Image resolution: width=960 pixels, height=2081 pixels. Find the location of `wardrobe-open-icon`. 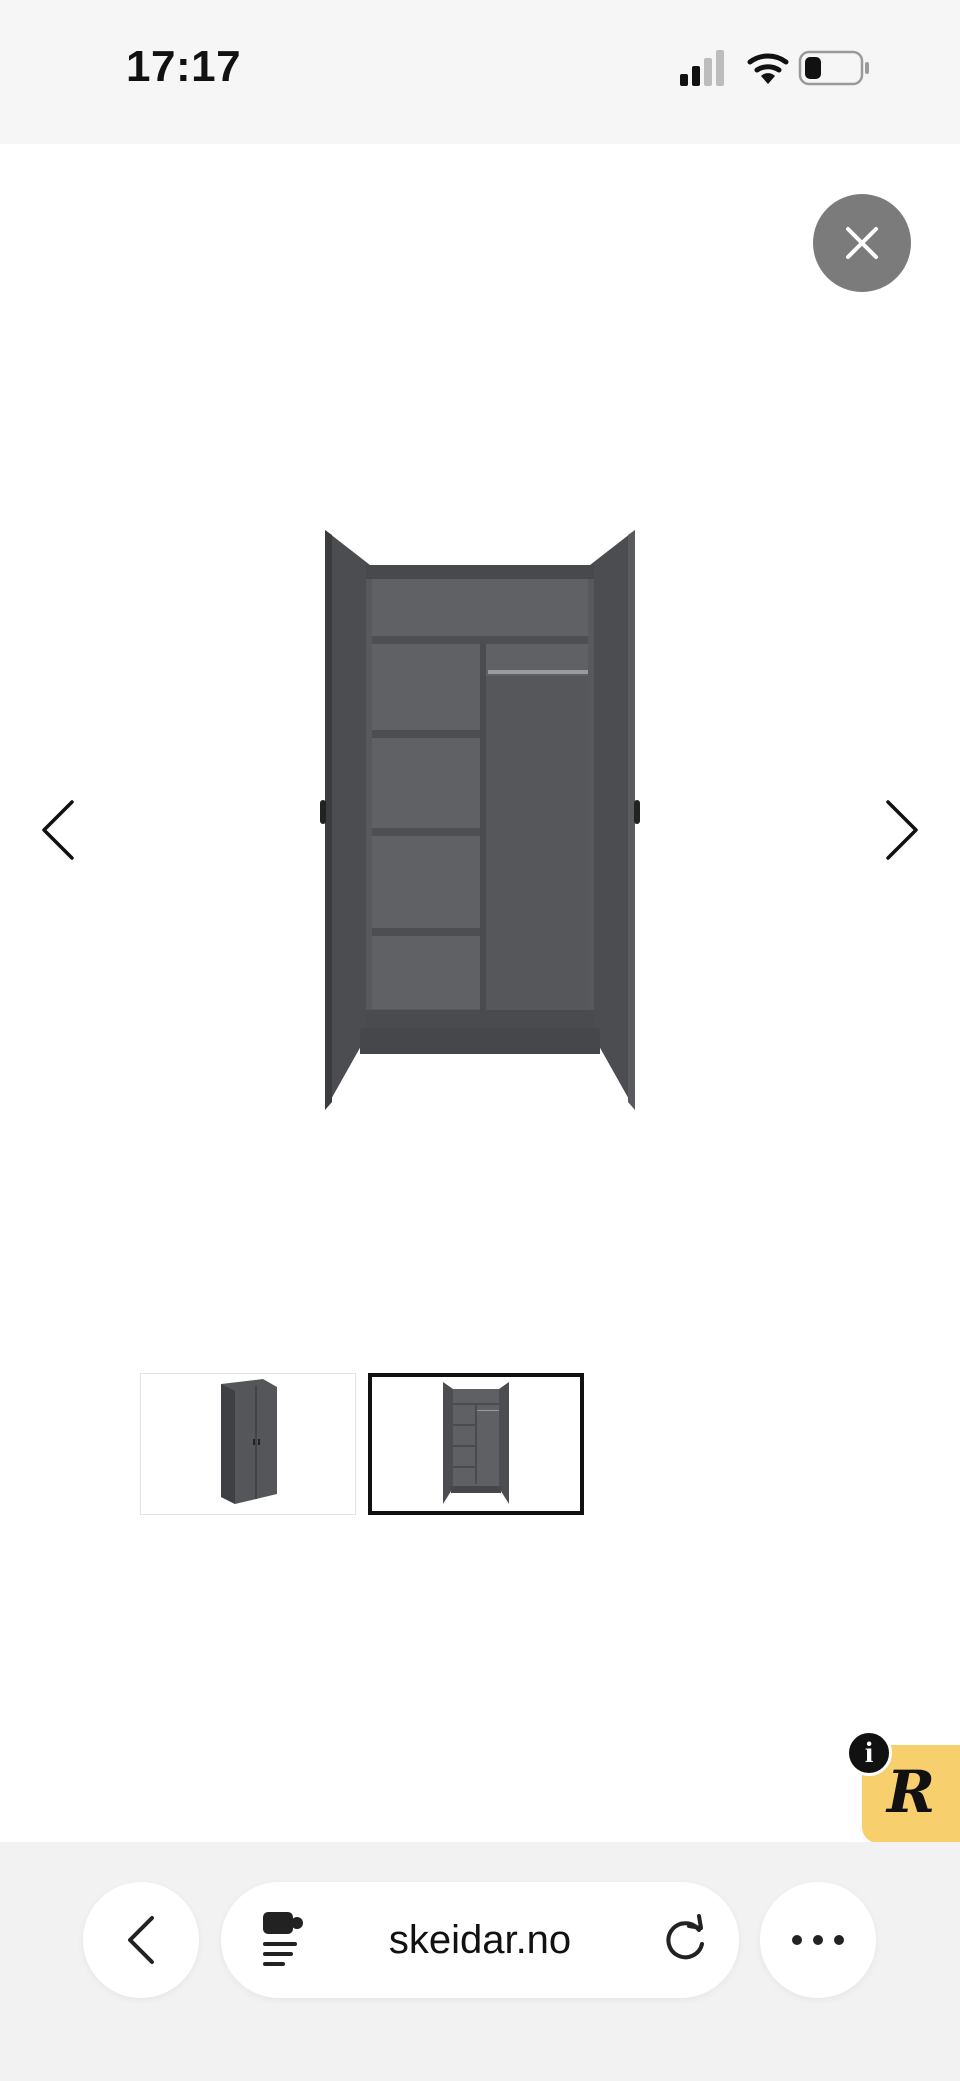

wardrobe-open-icon is located at coordinates (476, 1443).